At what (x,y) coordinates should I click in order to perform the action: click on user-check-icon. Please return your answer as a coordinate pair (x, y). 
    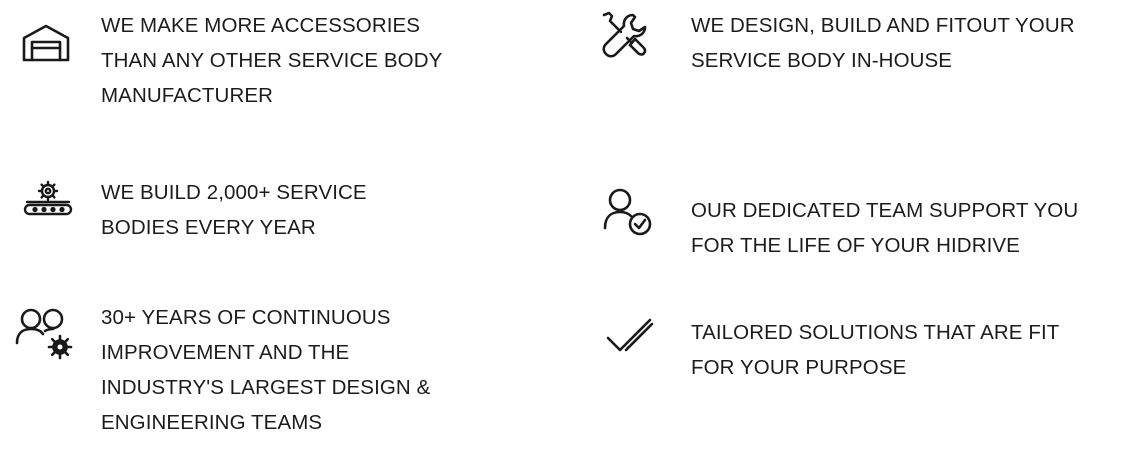
    Looking at the image, I should click on (628, 212).